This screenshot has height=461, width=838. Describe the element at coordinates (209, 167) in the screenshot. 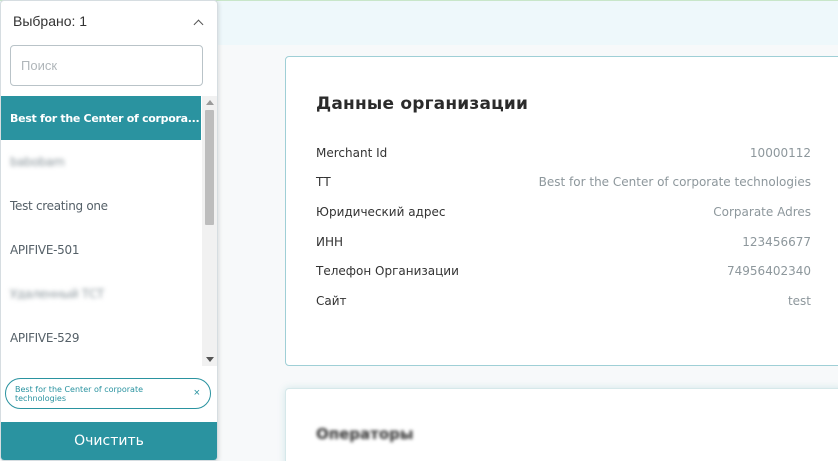

I see `scrollbar-thumb` at that location.